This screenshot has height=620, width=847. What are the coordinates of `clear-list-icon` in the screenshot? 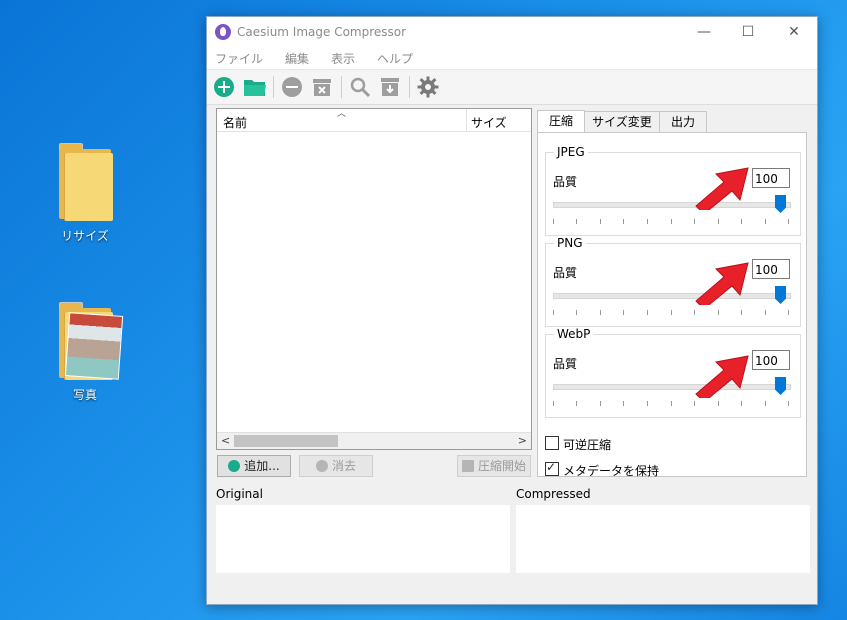 It's located at (322, 87).